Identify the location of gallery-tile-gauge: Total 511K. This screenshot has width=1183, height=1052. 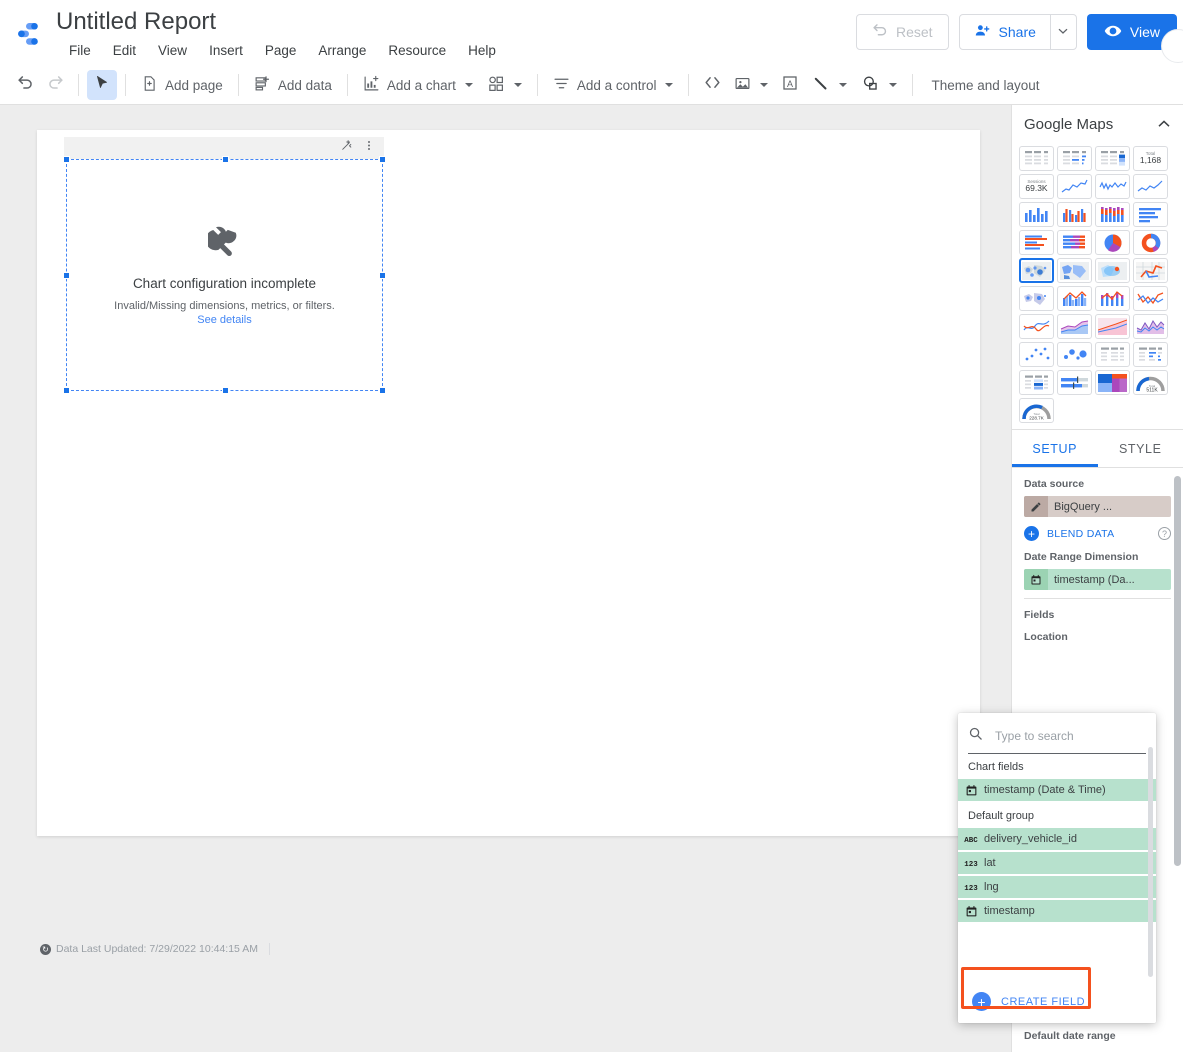
(1150, 382).